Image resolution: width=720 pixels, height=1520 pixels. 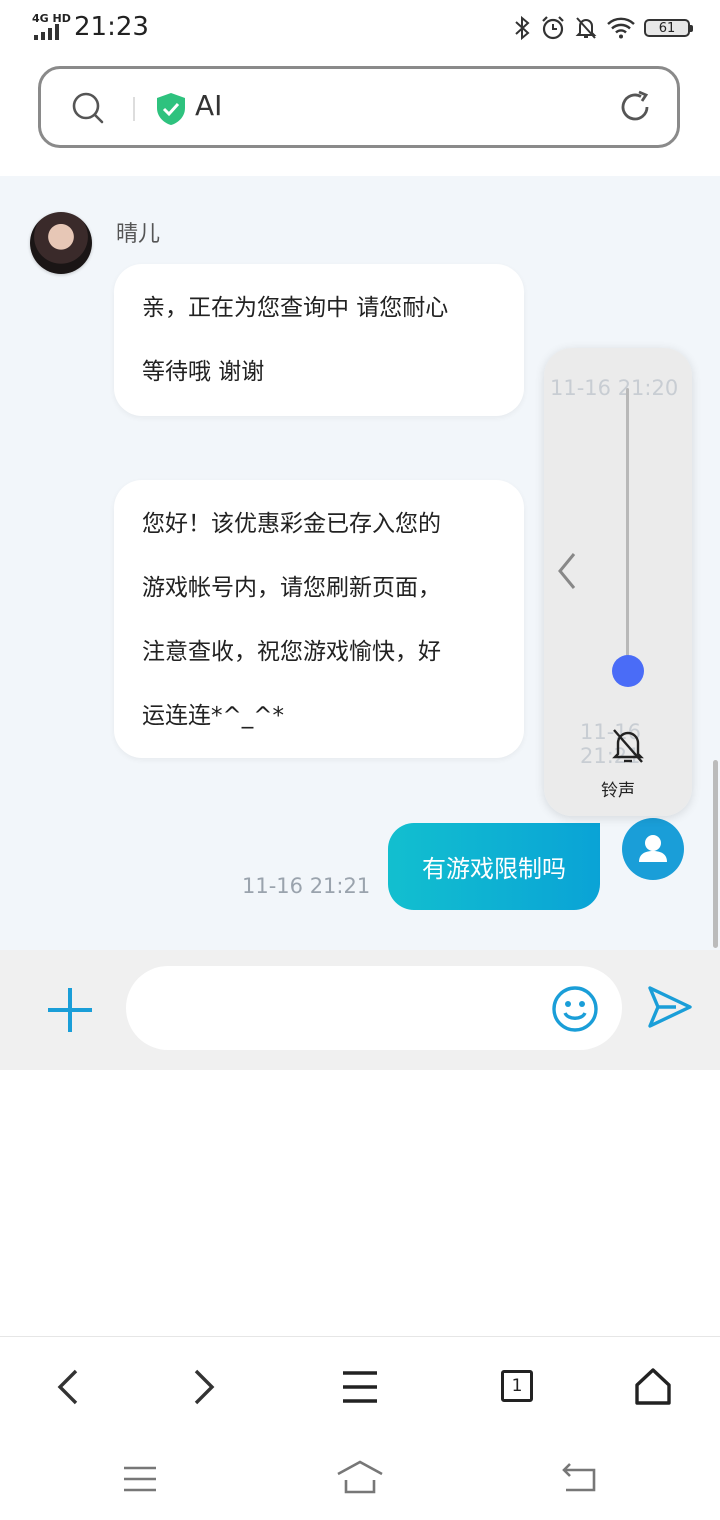 I want to click on wifi-icon, so click(x=621, y=28).